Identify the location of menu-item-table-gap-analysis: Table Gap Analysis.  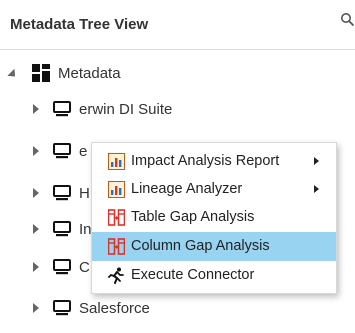
(214, 217).